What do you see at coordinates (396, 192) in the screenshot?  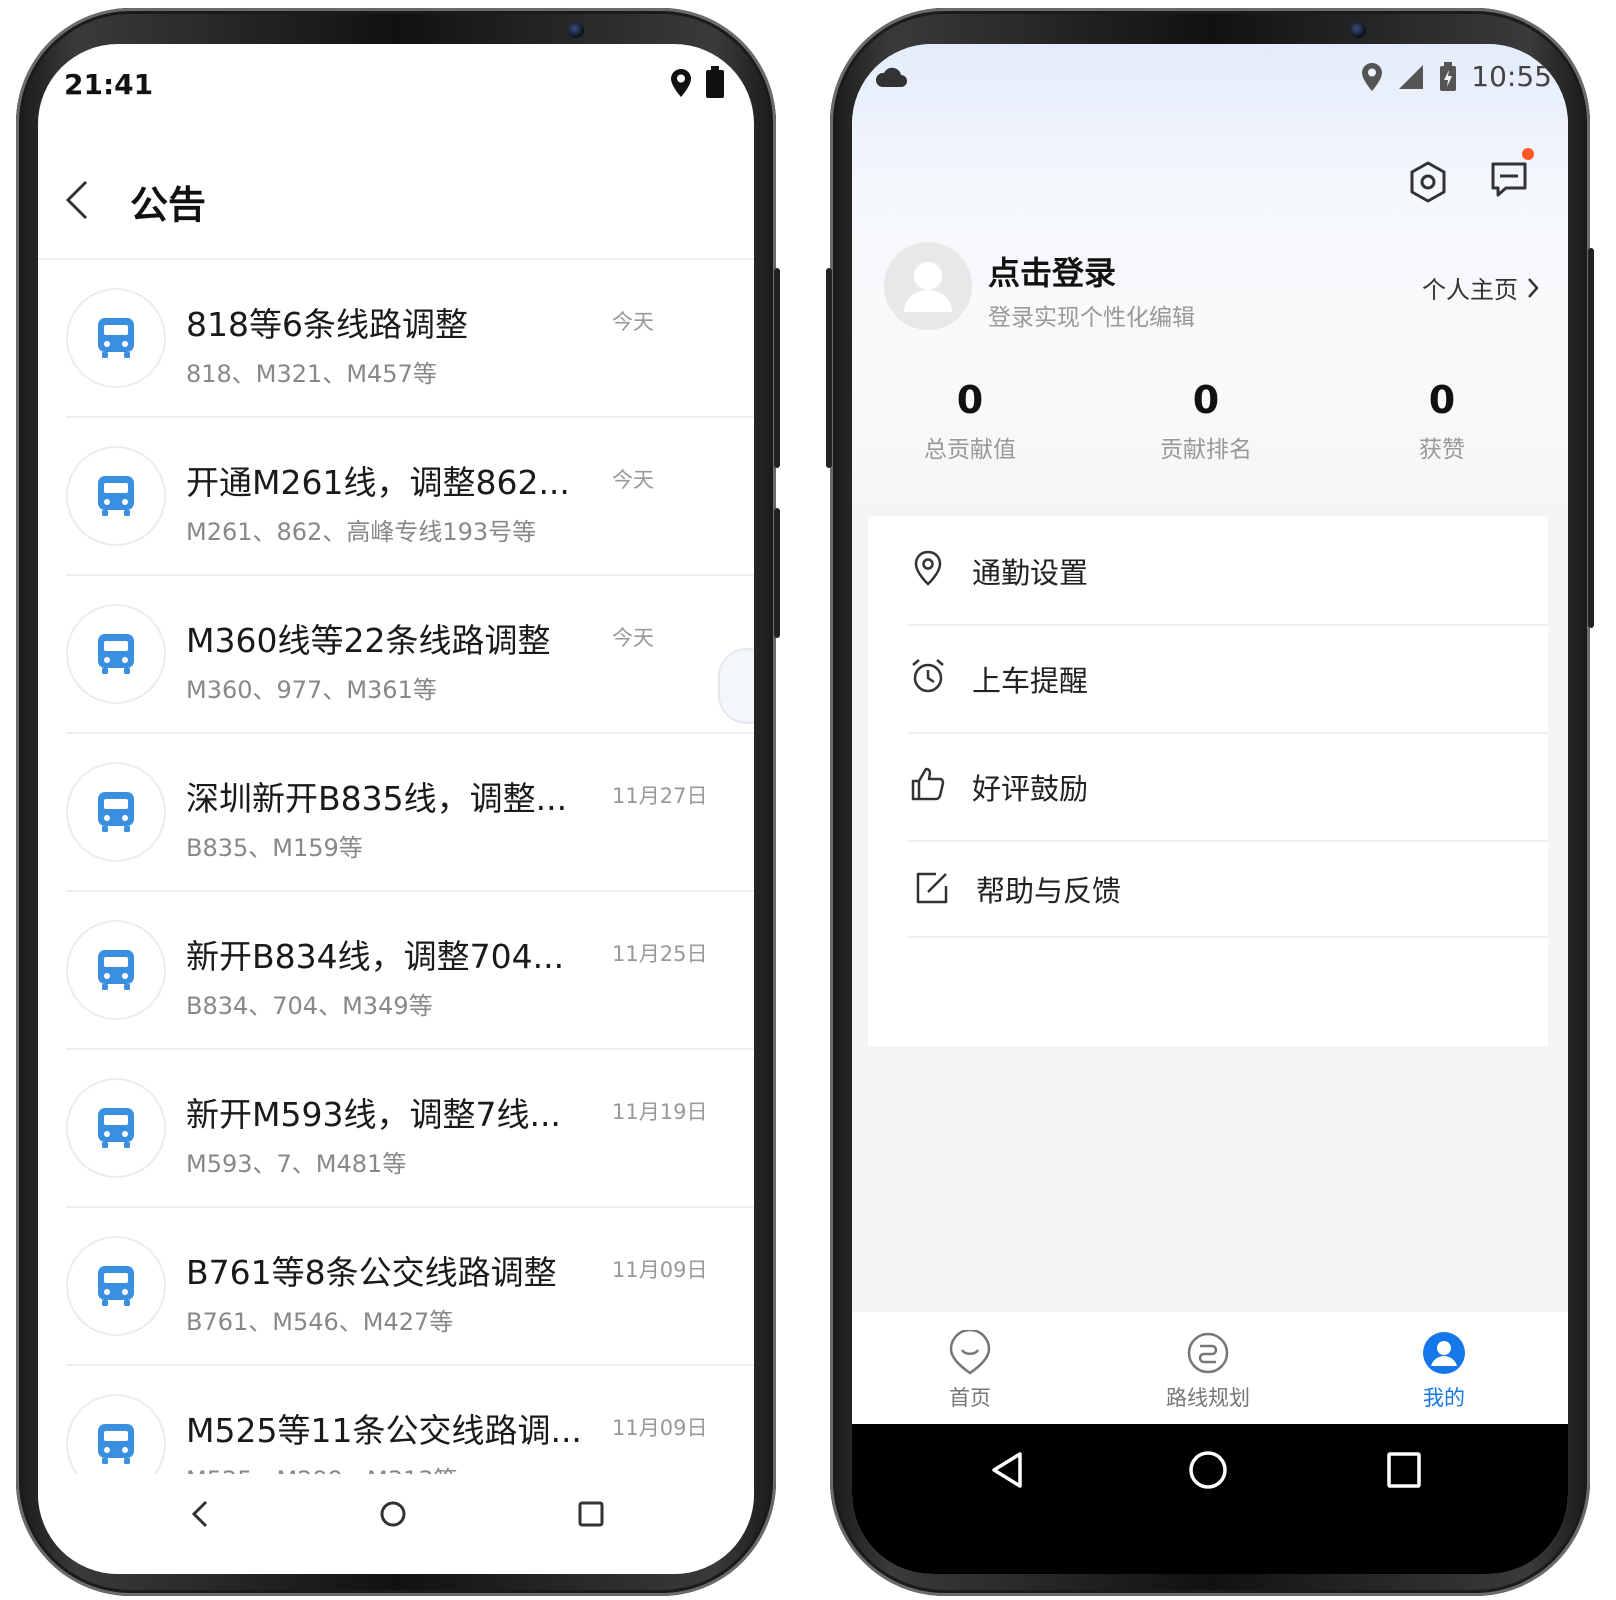 I see `page-header: 公告` at bounding box center [396, 192].